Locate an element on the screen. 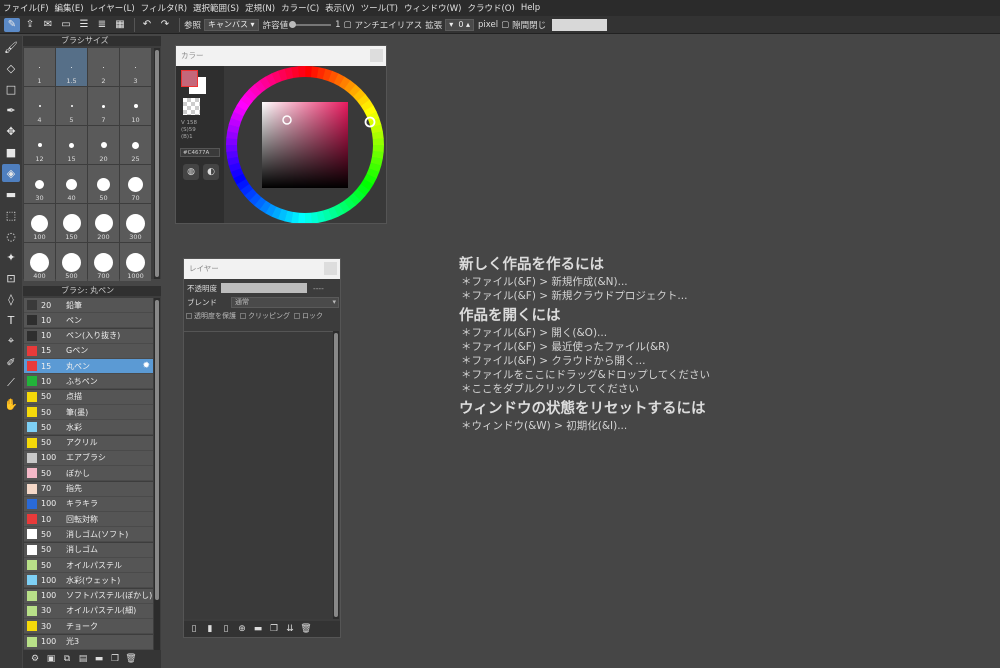  menu-icon: ≣ is located at coordinates (102, 25).